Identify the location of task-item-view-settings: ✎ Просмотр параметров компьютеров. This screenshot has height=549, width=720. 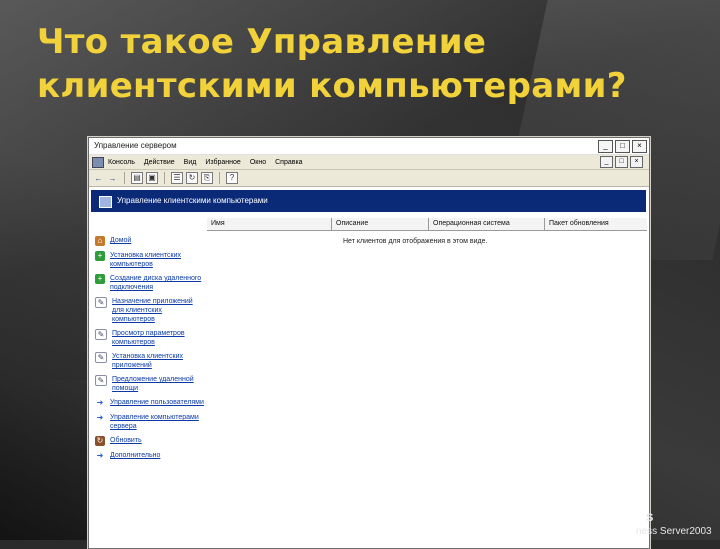
(150, 338).